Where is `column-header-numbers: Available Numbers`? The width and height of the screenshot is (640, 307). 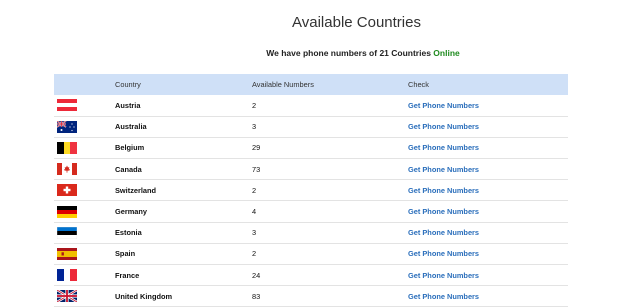
column-header-numbers: Available Numbers is located at coordinates (283, 84).